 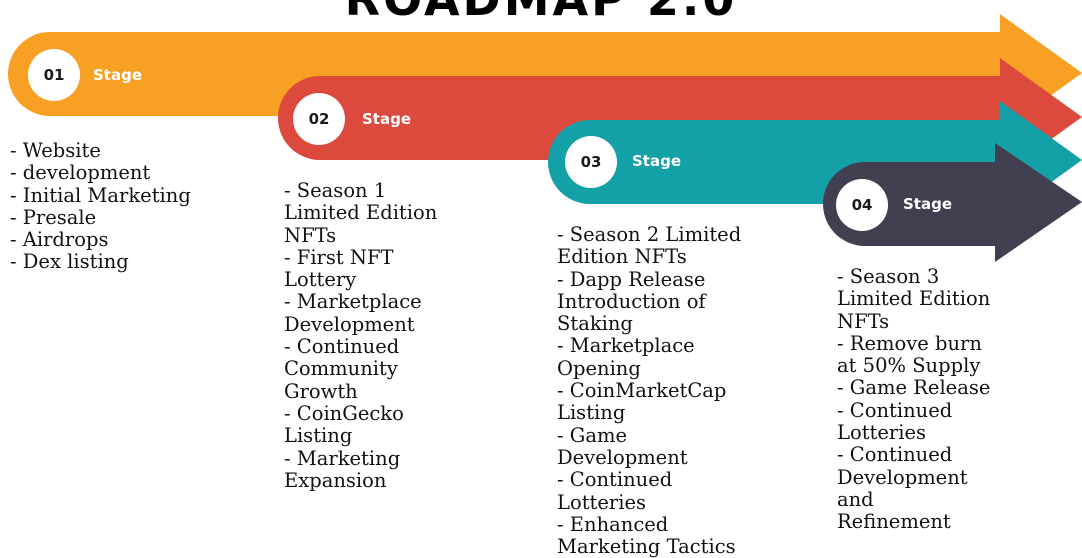 What do you see at coordinates (914, 388) in the screenshot?
I see `stage-4-list-item: - Game Release` at bounding box center [914, 388].